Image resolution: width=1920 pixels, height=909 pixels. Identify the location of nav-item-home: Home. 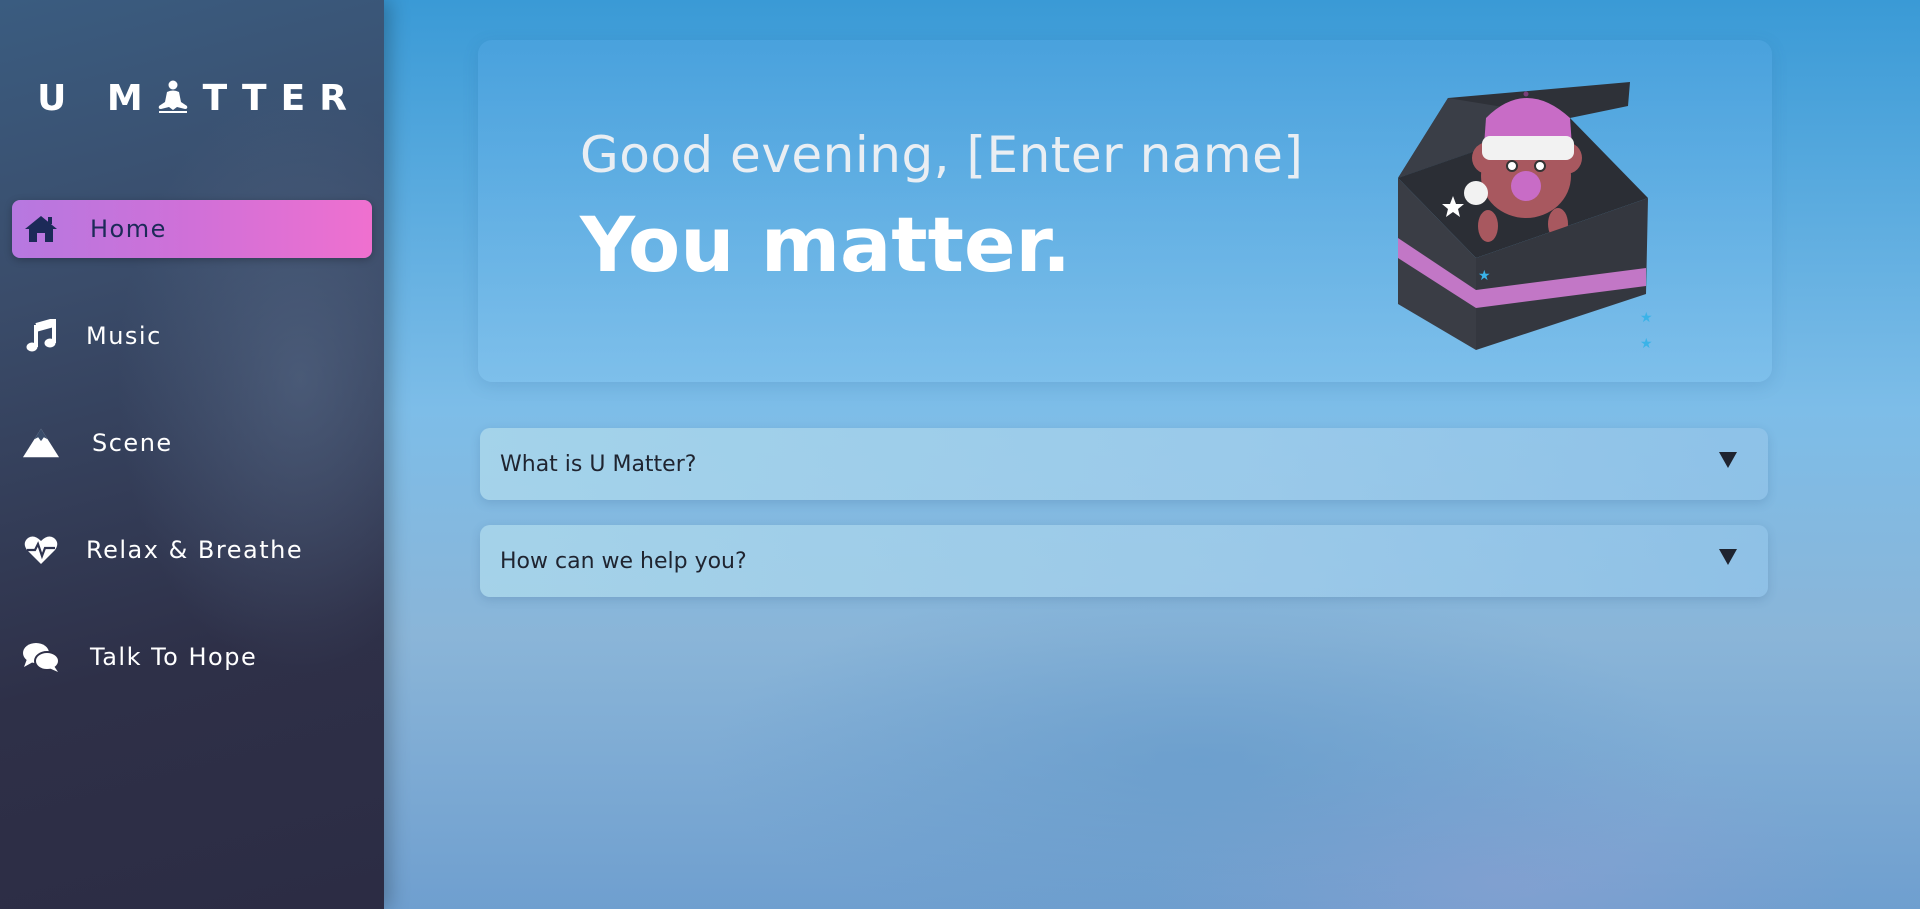
(192, 229).